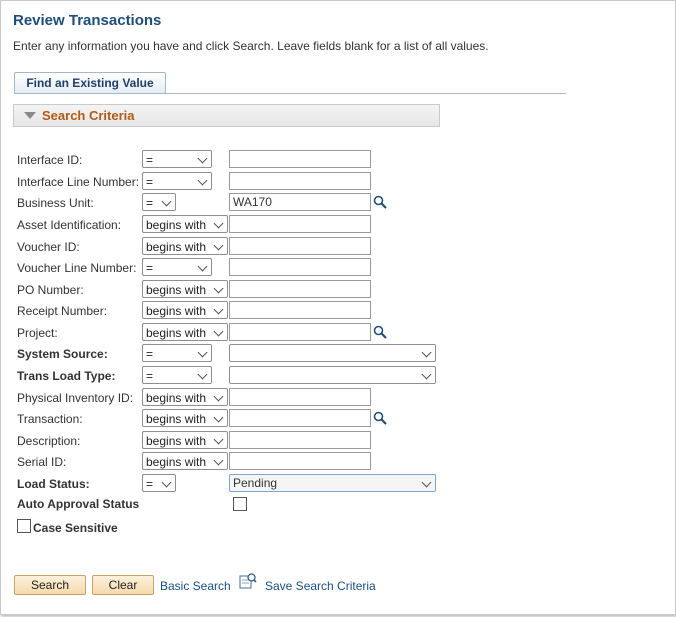 Image resolution: width=676 pixels, height=617 pixels. Describe the element at coordinates (50, 160) in the screenshot. I see `interface-id-label: Interface ID:` at that location.